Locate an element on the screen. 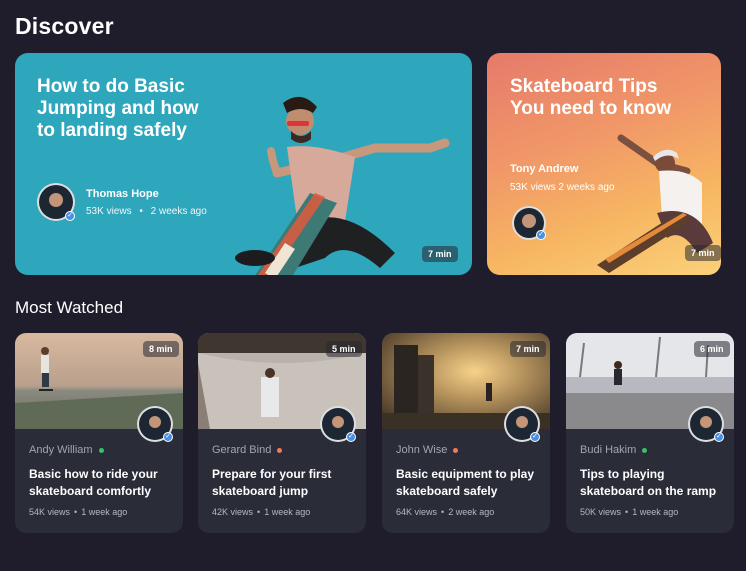 The width and height of the screenshot is (746, 571). author-row: Budi Hakim is located at coordinates (614, 450).